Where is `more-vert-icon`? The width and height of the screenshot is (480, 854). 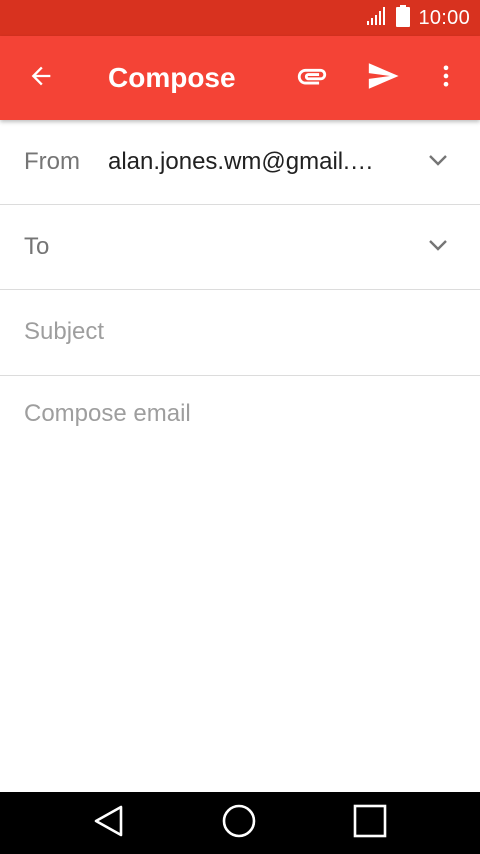
more-vert-icon is located at coordinates (446, 78).